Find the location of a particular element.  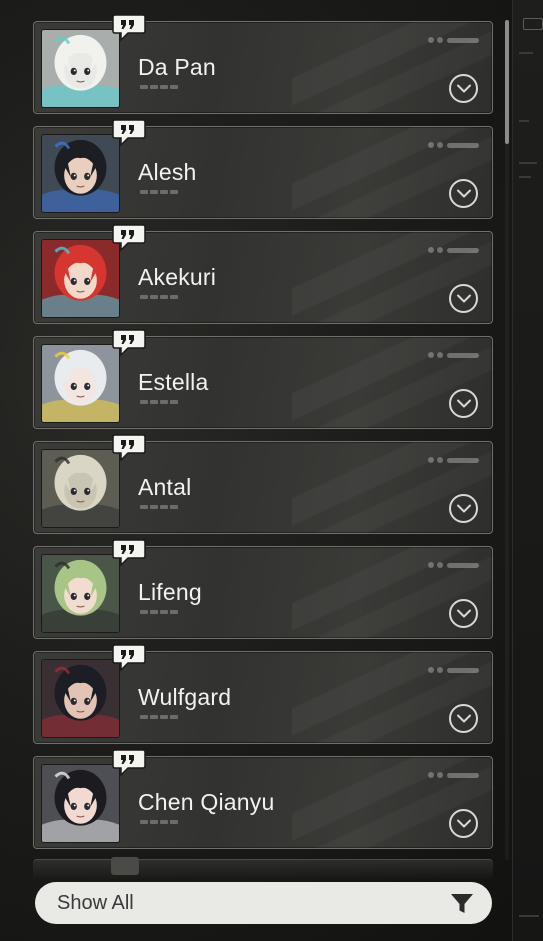

scrollbar-track is located at coordinates (507, 440).